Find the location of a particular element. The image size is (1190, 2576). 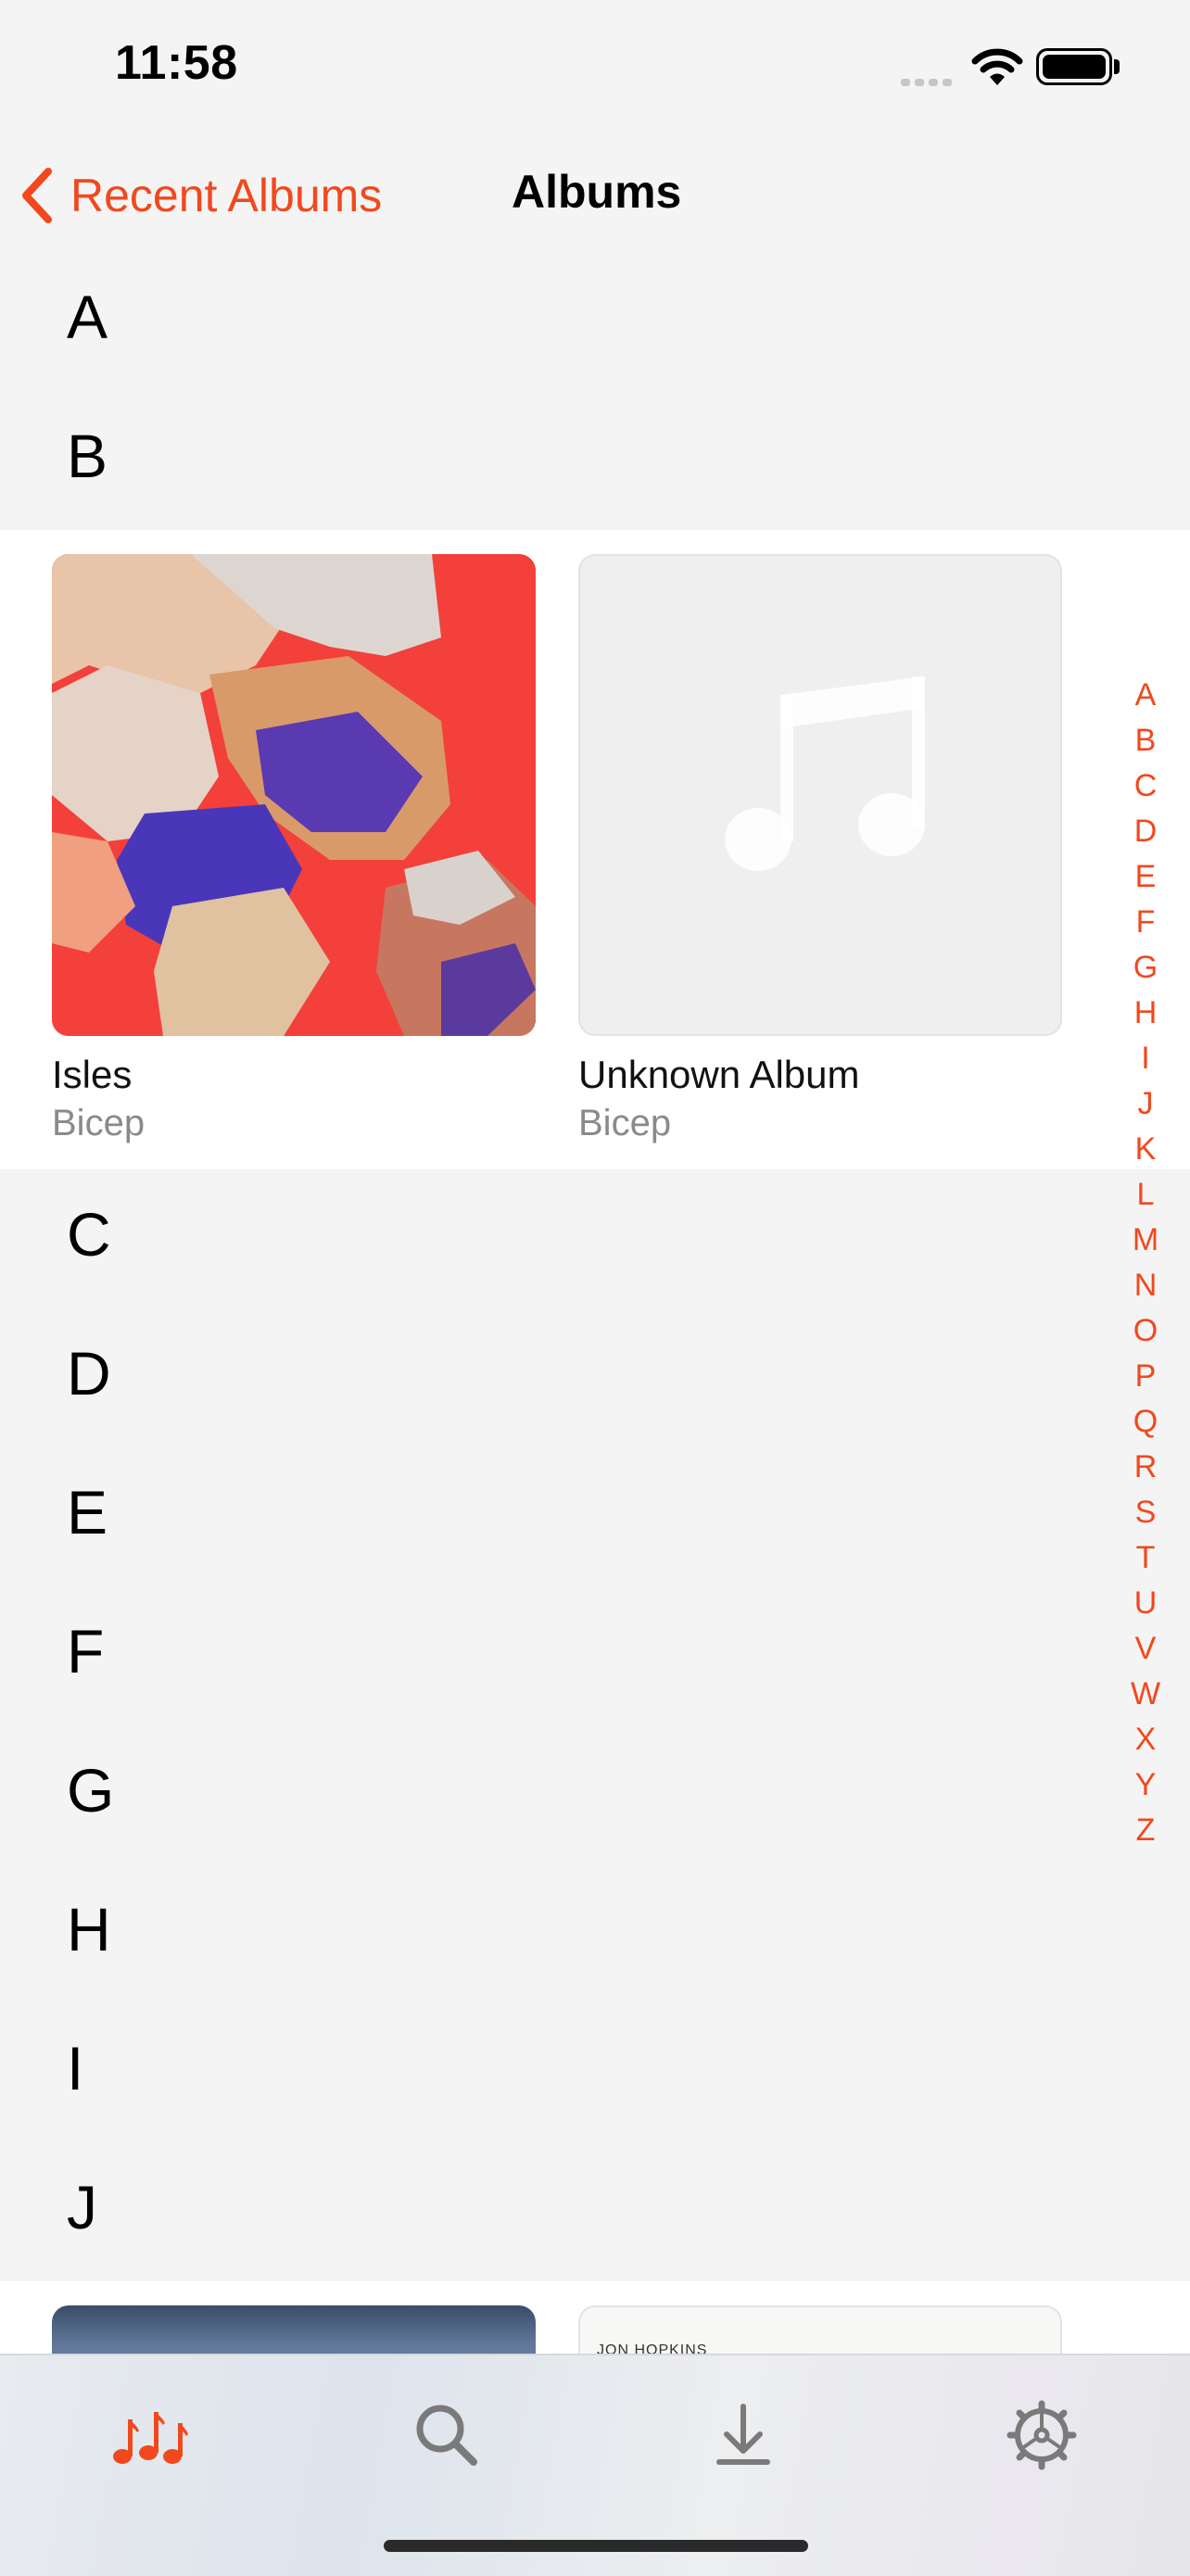

album-cover-isles is located at coordinates (294, 795).